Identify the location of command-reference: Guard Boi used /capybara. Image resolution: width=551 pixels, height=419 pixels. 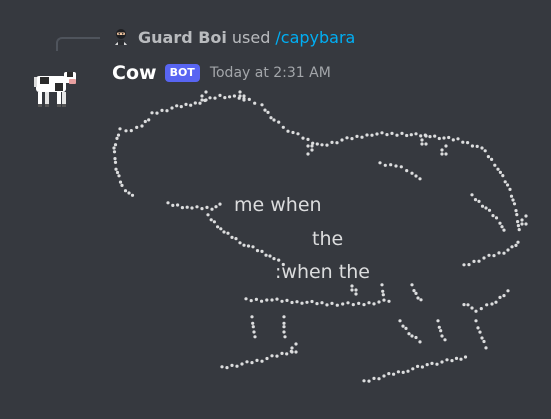
(233, 37).